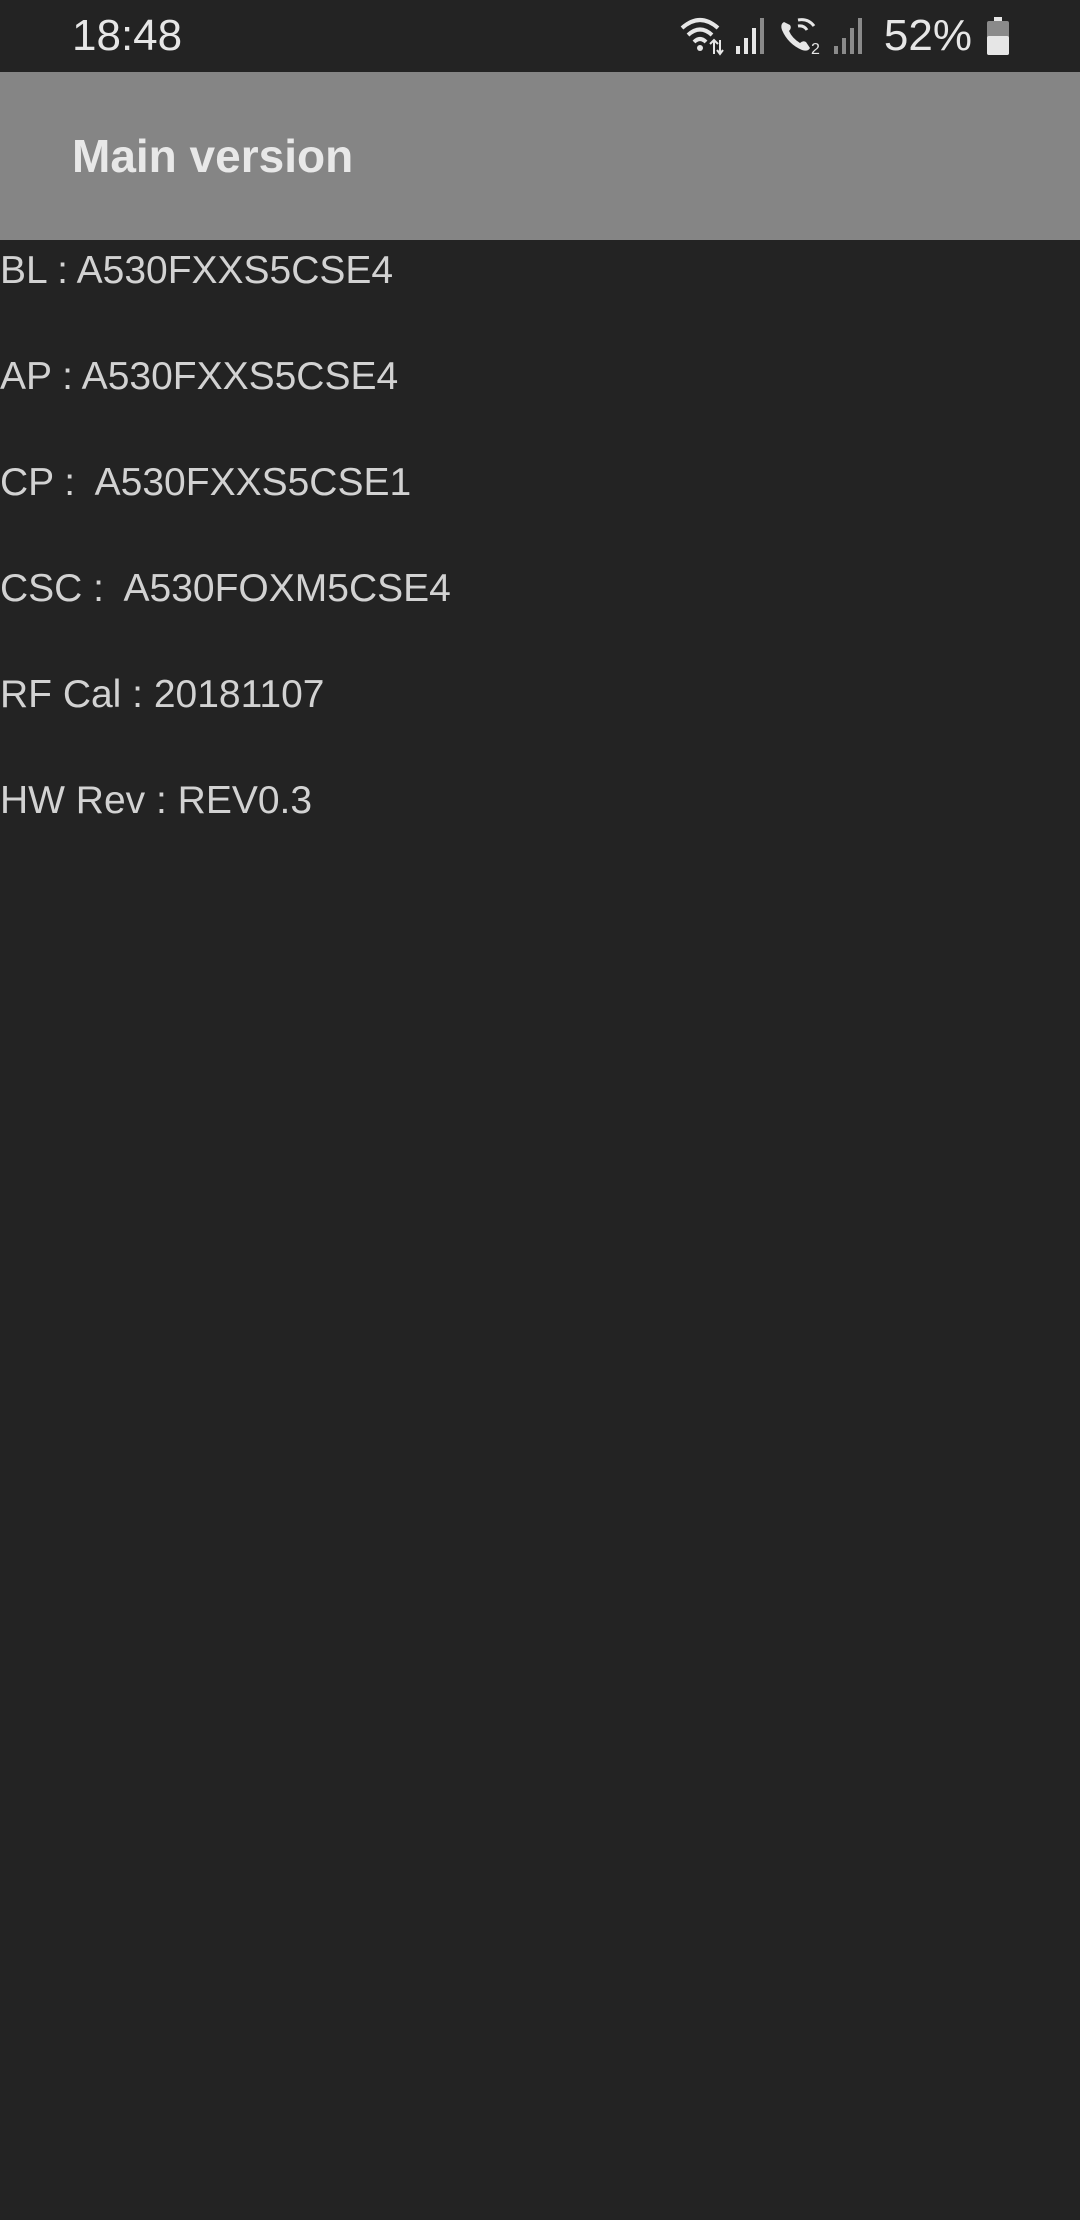 Image resolution: width=1080 pixels, height=2220 pixels. What do you see at coordinates (225, 588) in the screenshot?
I see `info-row-csc: CSC : A530FOXM5CSE4` at bounding box center [225, 588].